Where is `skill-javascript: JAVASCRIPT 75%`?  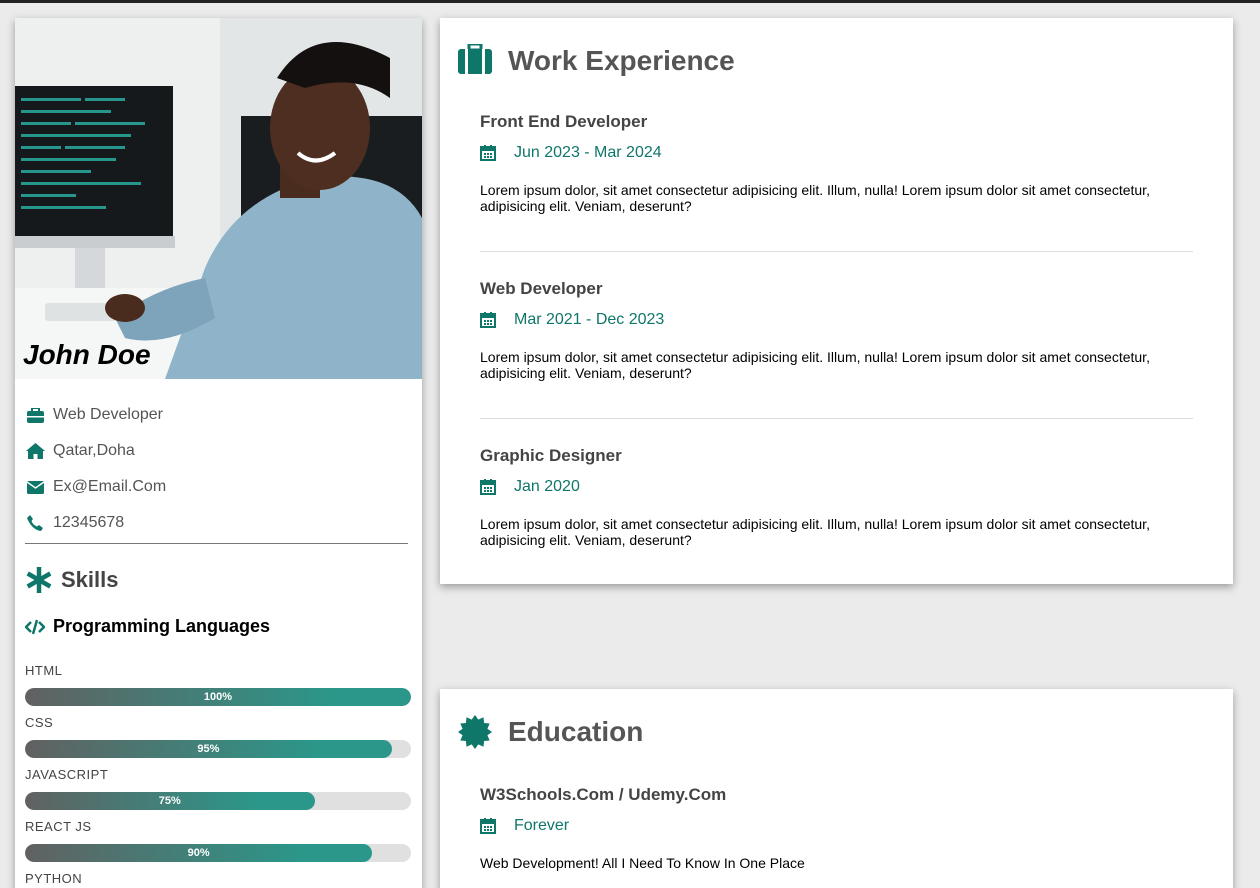
skill-javascript: JAVASCRIPT 75% is located at coordinates (218, 788).